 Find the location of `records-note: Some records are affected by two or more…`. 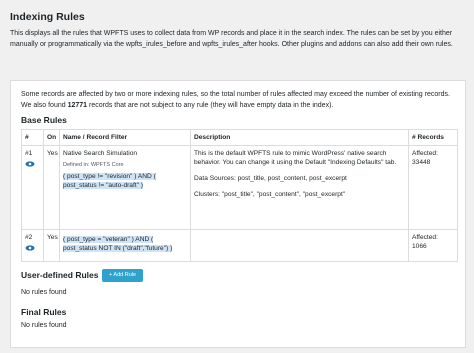

records-note: Some records are affected by two or more… is located at coordinates (241, 100).